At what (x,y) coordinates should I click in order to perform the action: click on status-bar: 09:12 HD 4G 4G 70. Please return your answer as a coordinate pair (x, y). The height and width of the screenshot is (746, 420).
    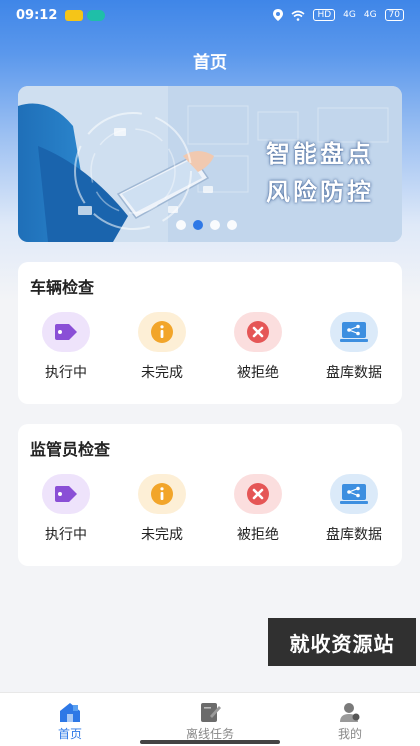
    Looking at the image, I should click on (210, 15).